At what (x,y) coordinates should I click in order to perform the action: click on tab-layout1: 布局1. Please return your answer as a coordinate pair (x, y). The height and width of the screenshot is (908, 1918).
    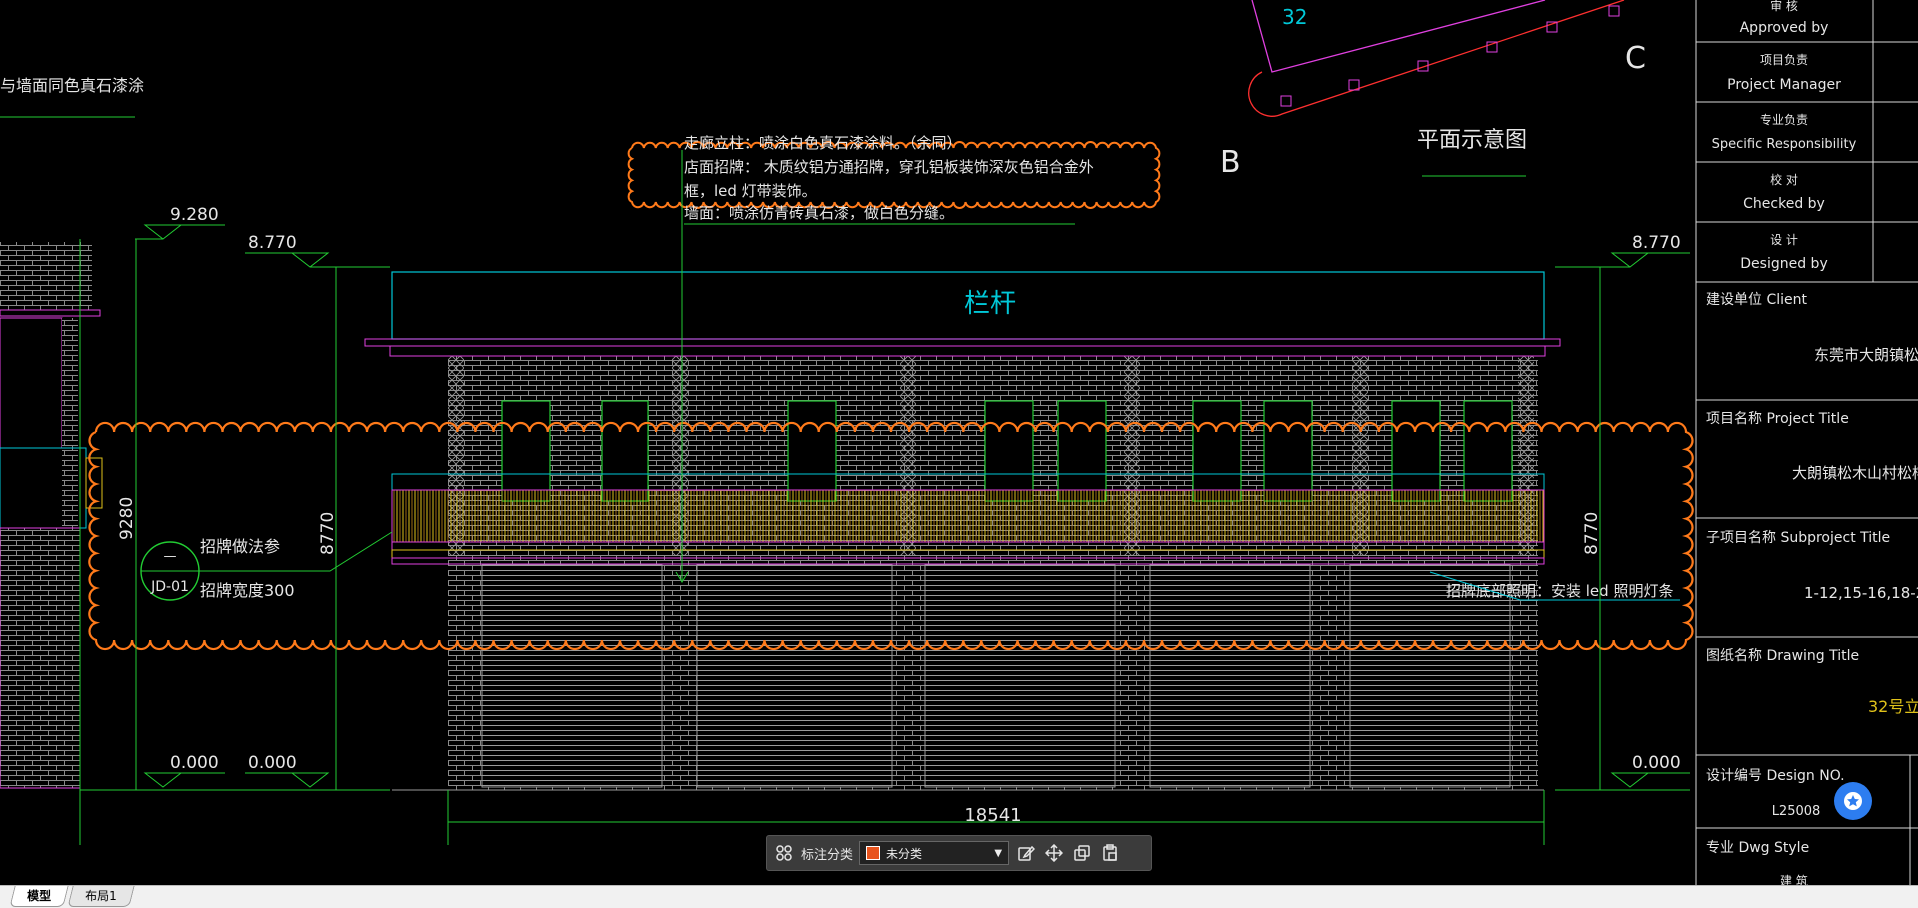
    Looking at the image, I should click on (101, 896).